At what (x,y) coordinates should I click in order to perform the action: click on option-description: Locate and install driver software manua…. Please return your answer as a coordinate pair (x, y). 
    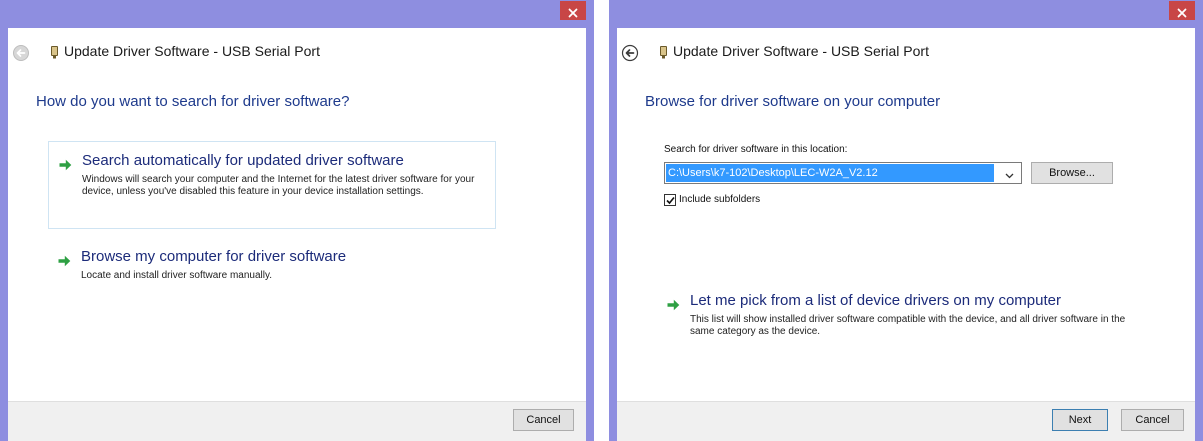
    Looking at the image, I should click on (177, 275).